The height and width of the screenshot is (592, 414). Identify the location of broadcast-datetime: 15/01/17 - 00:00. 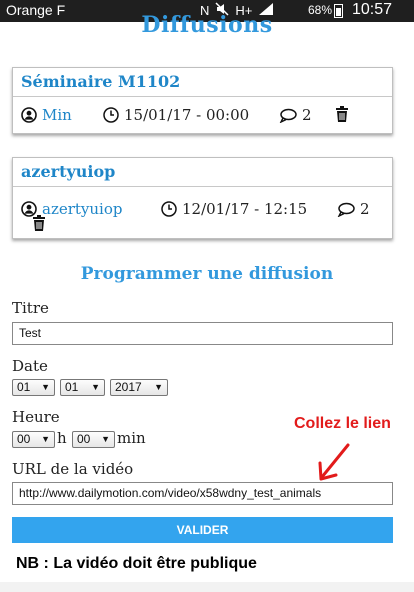
(176, 115).